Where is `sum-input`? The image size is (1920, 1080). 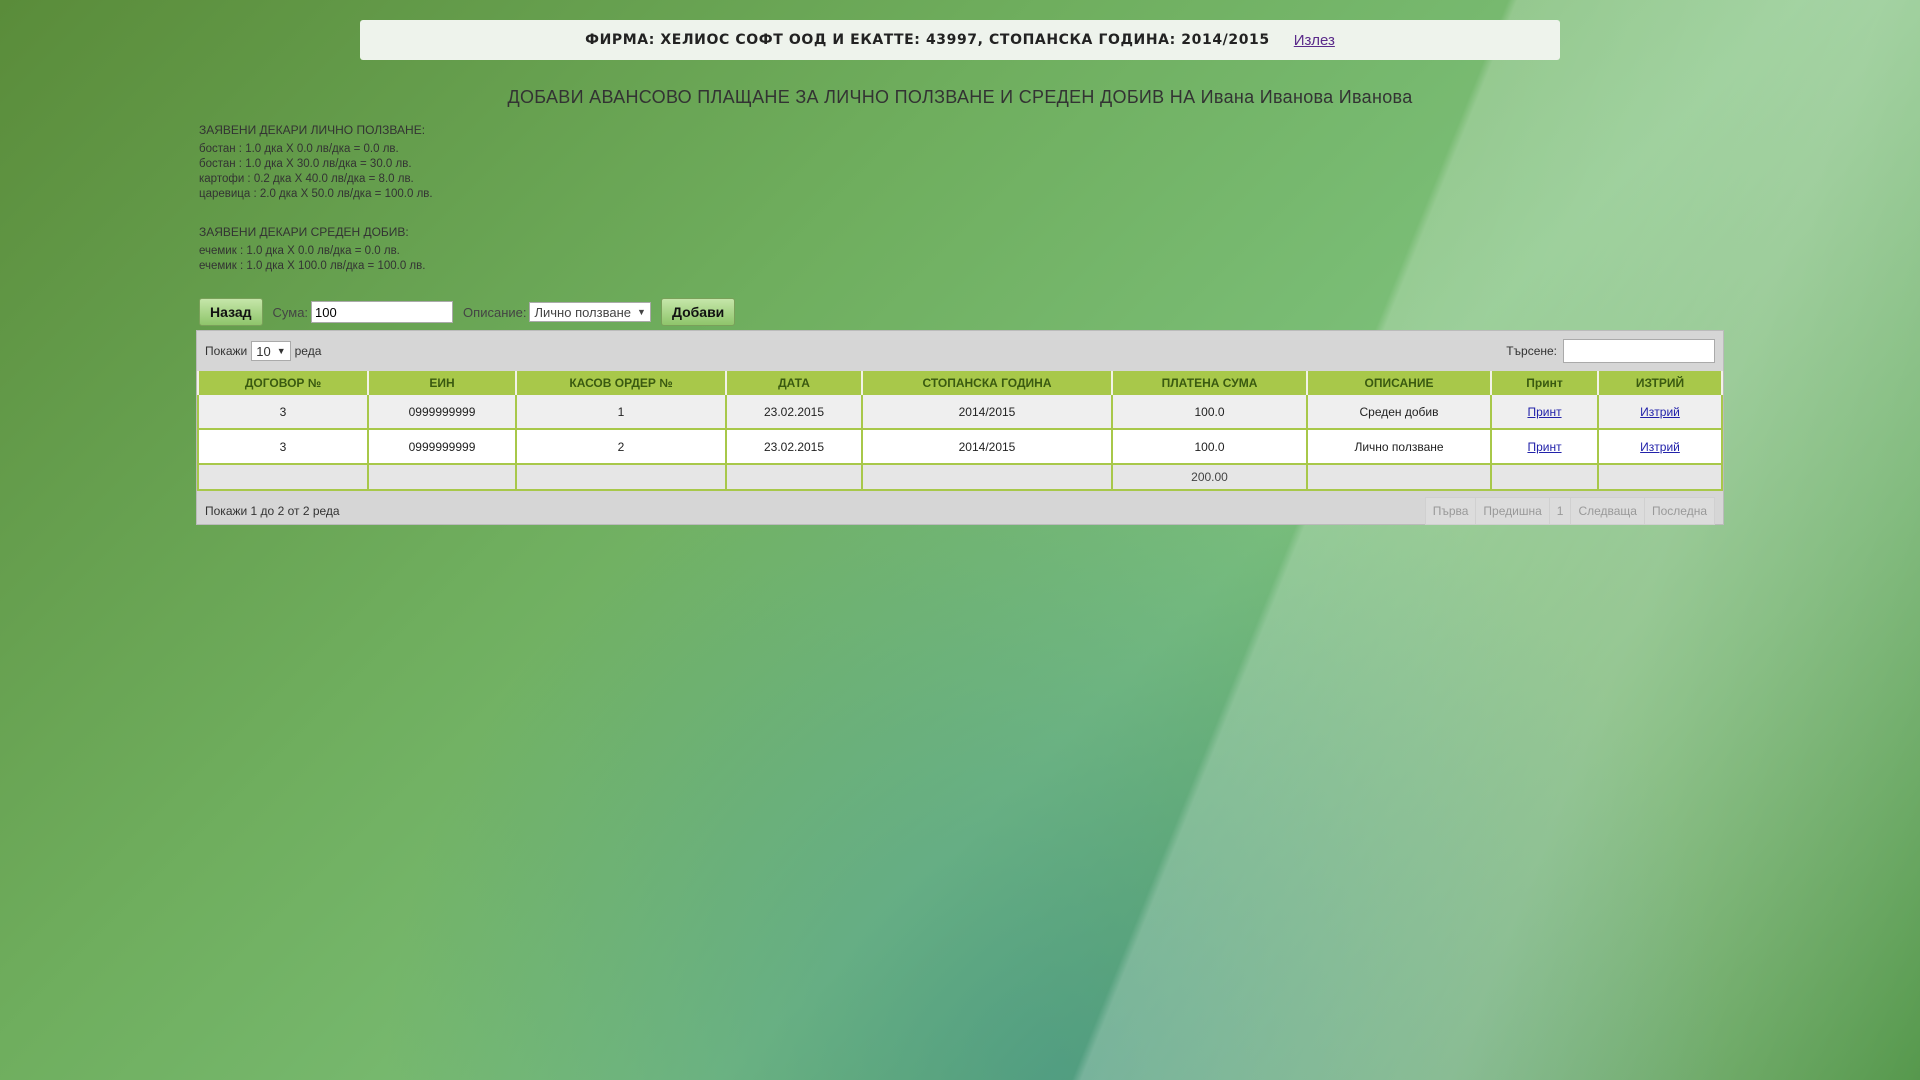 sum-input is located at coordinates (382, 312).